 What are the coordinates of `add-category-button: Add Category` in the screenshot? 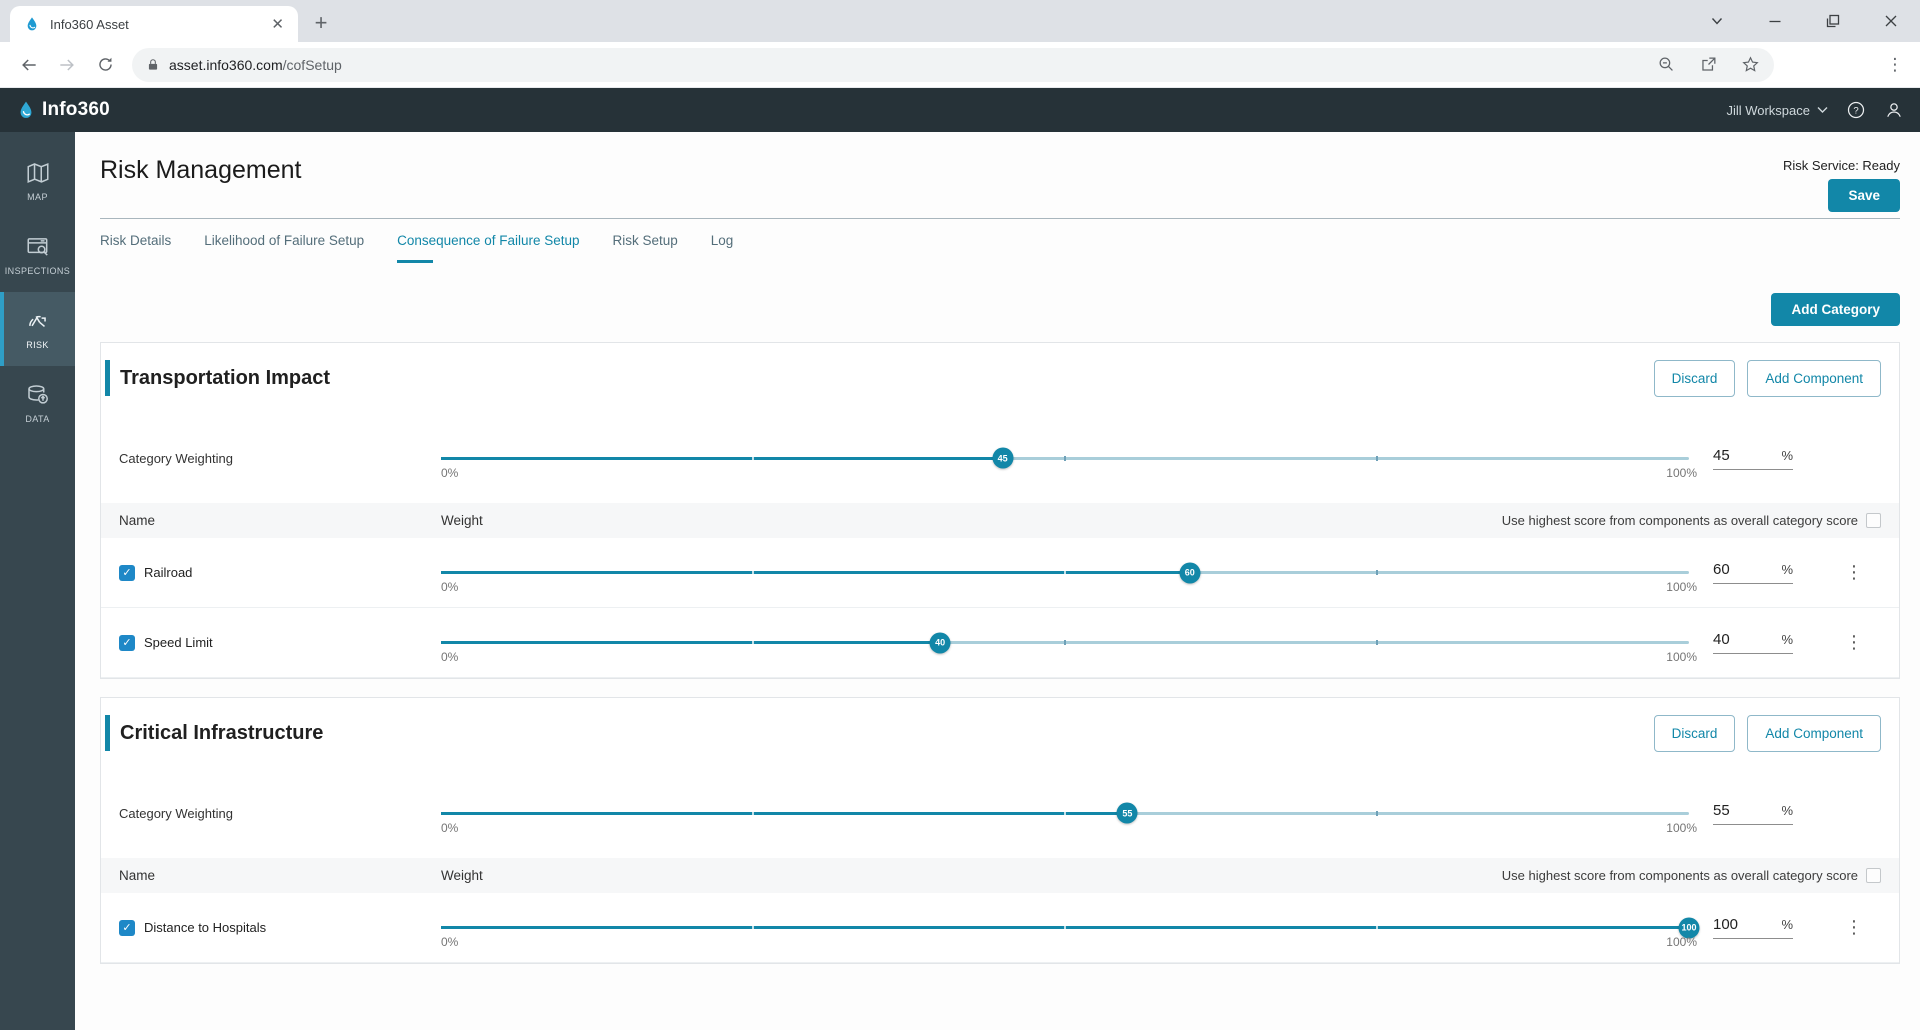 It's located at (1835, 309).